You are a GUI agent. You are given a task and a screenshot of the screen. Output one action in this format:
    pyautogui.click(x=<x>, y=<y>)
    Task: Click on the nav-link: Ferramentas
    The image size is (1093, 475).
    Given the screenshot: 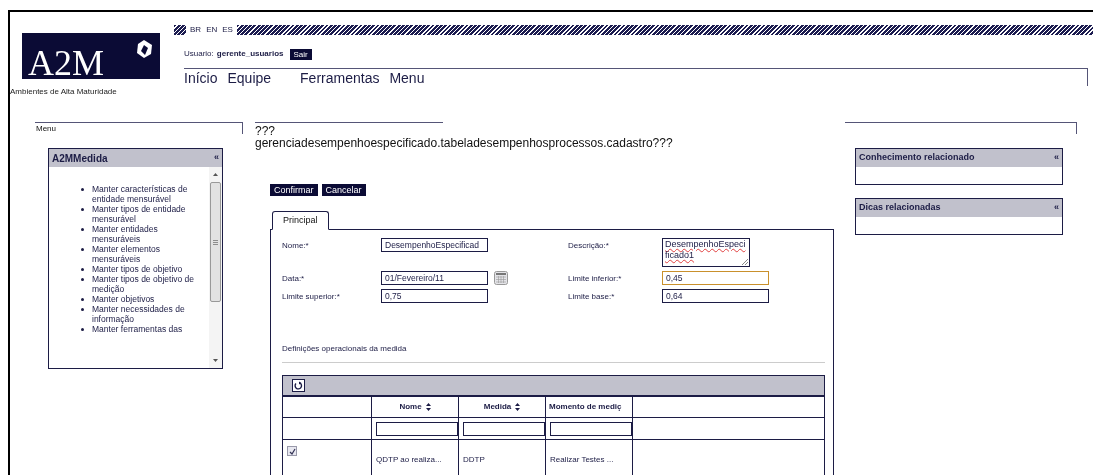 What is the action you would take?
    pyautogui.click(x=340, y=78)
    